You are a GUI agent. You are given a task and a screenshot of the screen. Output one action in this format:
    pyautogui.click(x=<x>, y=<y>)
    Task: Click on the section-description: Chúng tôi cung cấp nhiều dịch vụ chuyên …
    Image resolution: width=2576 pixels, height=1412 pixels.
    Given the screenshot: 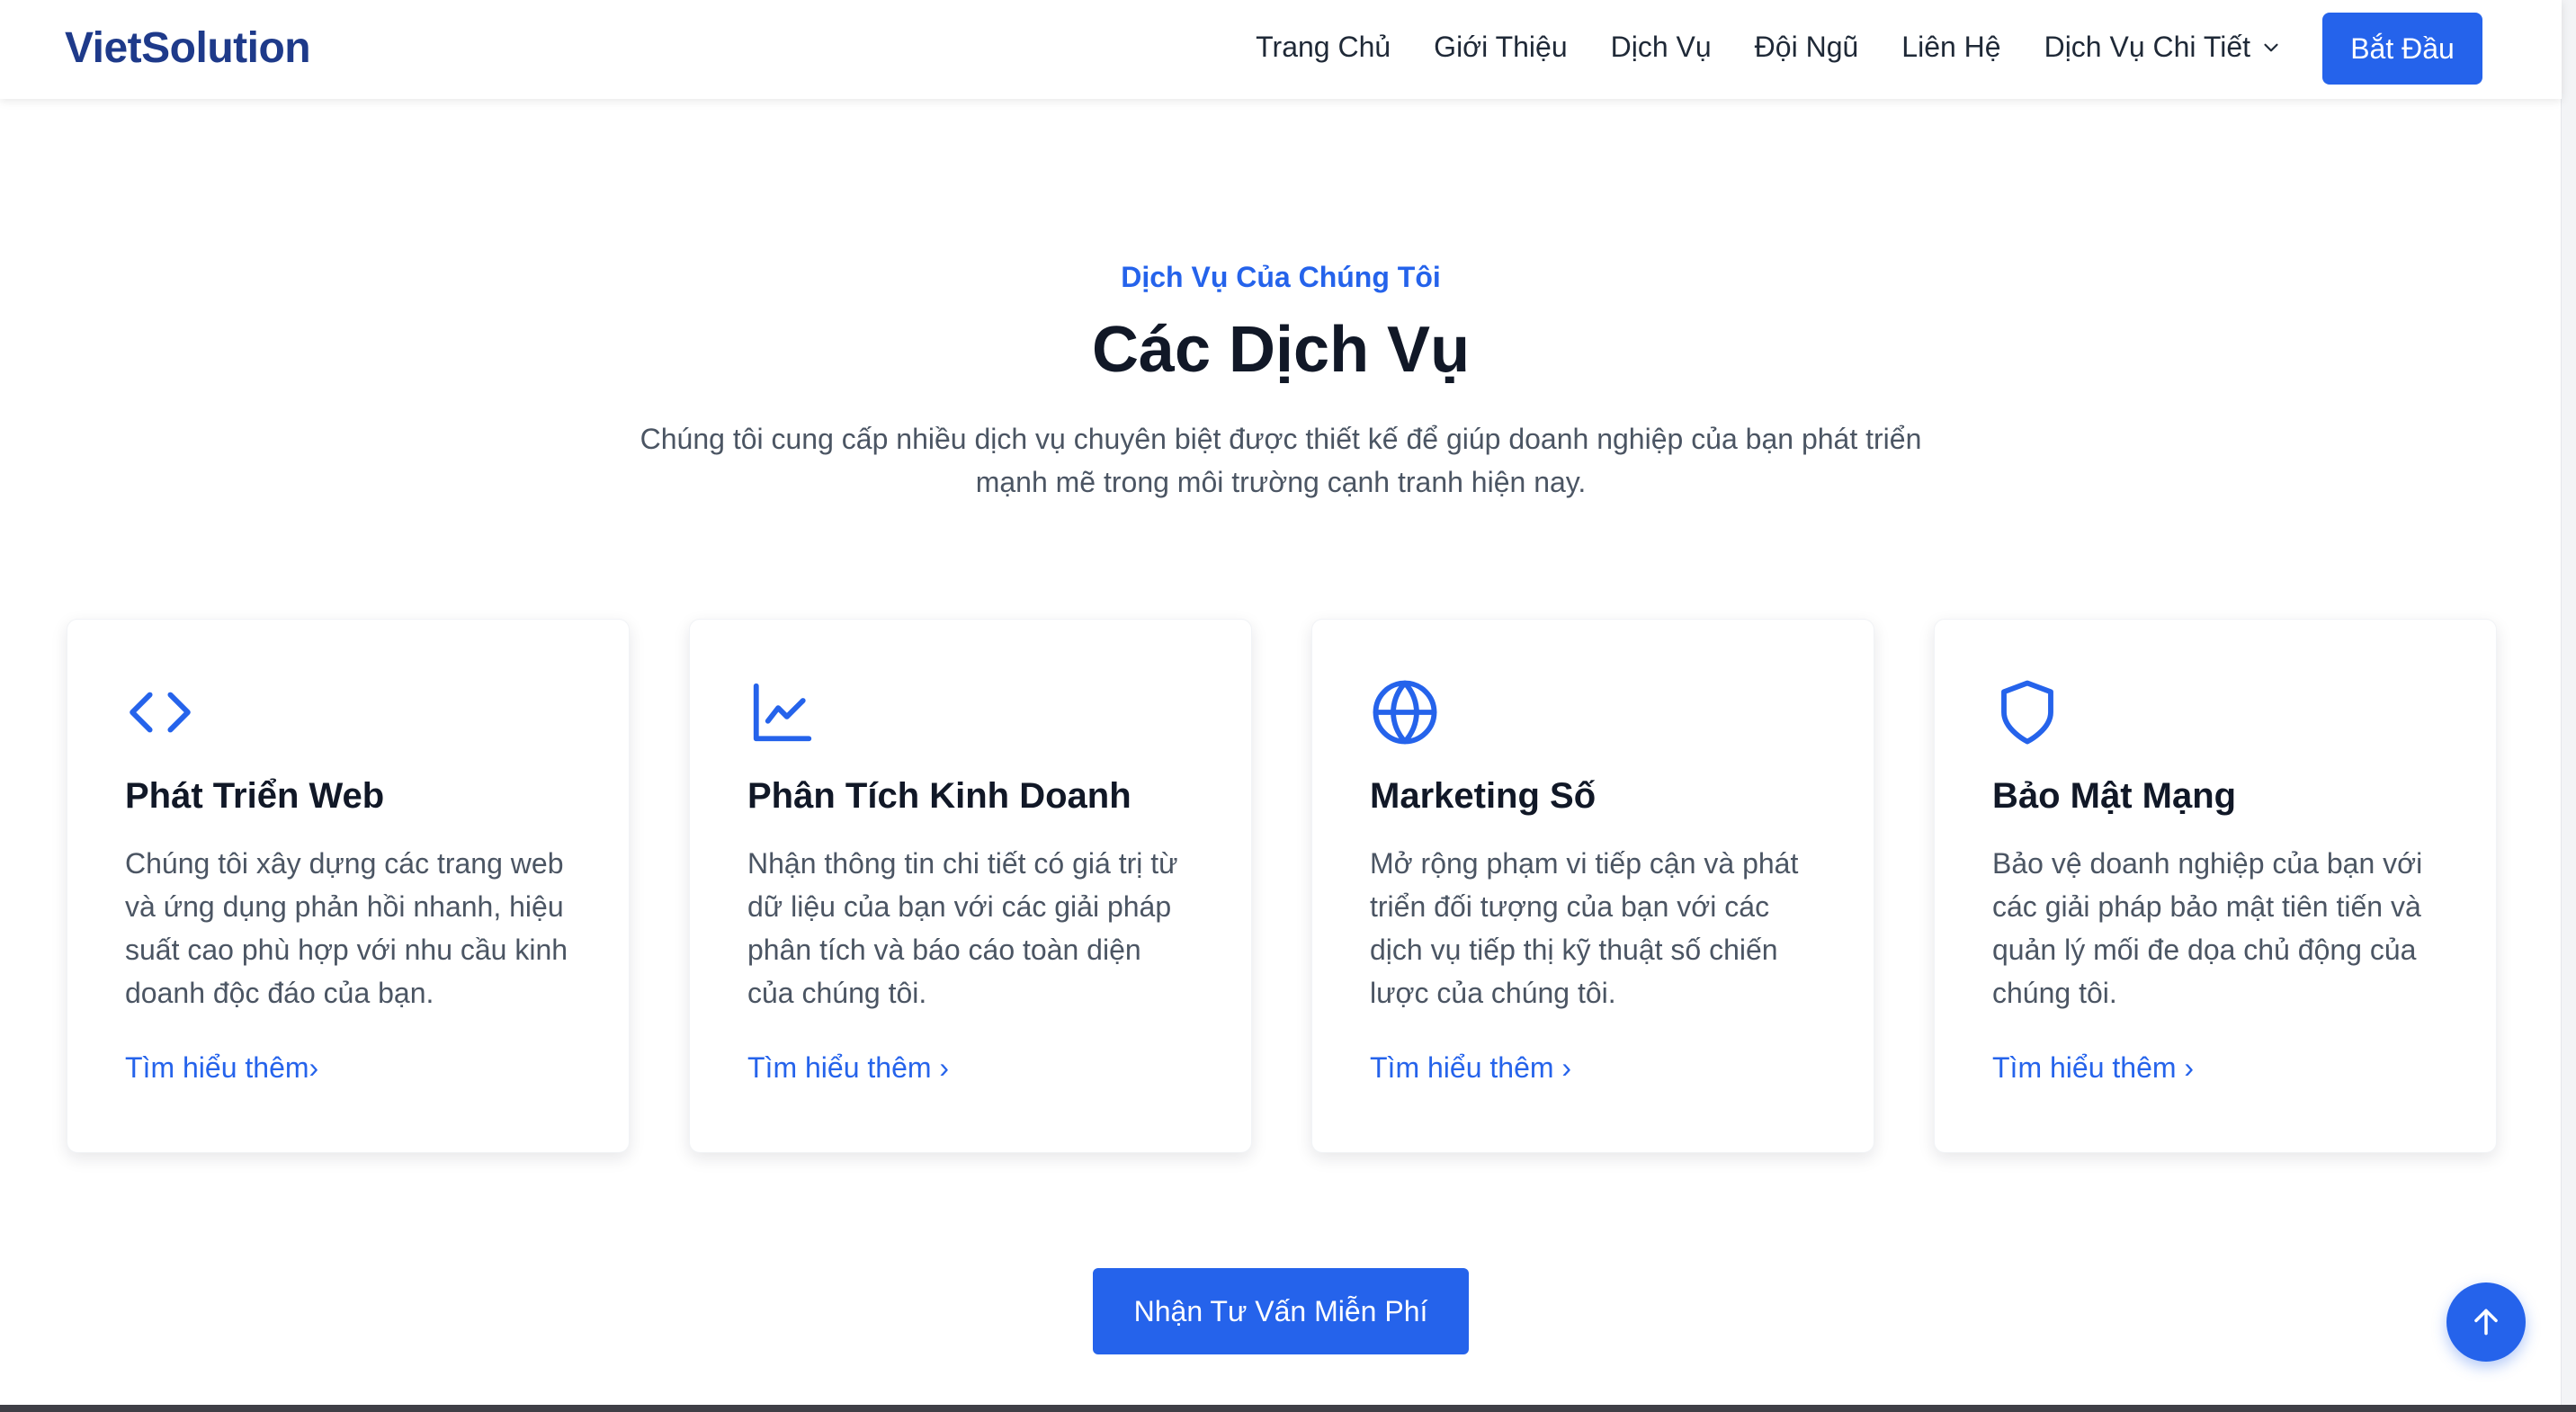 What is the action you would take?
    pyautogui.click(x=1281, y=460)
    